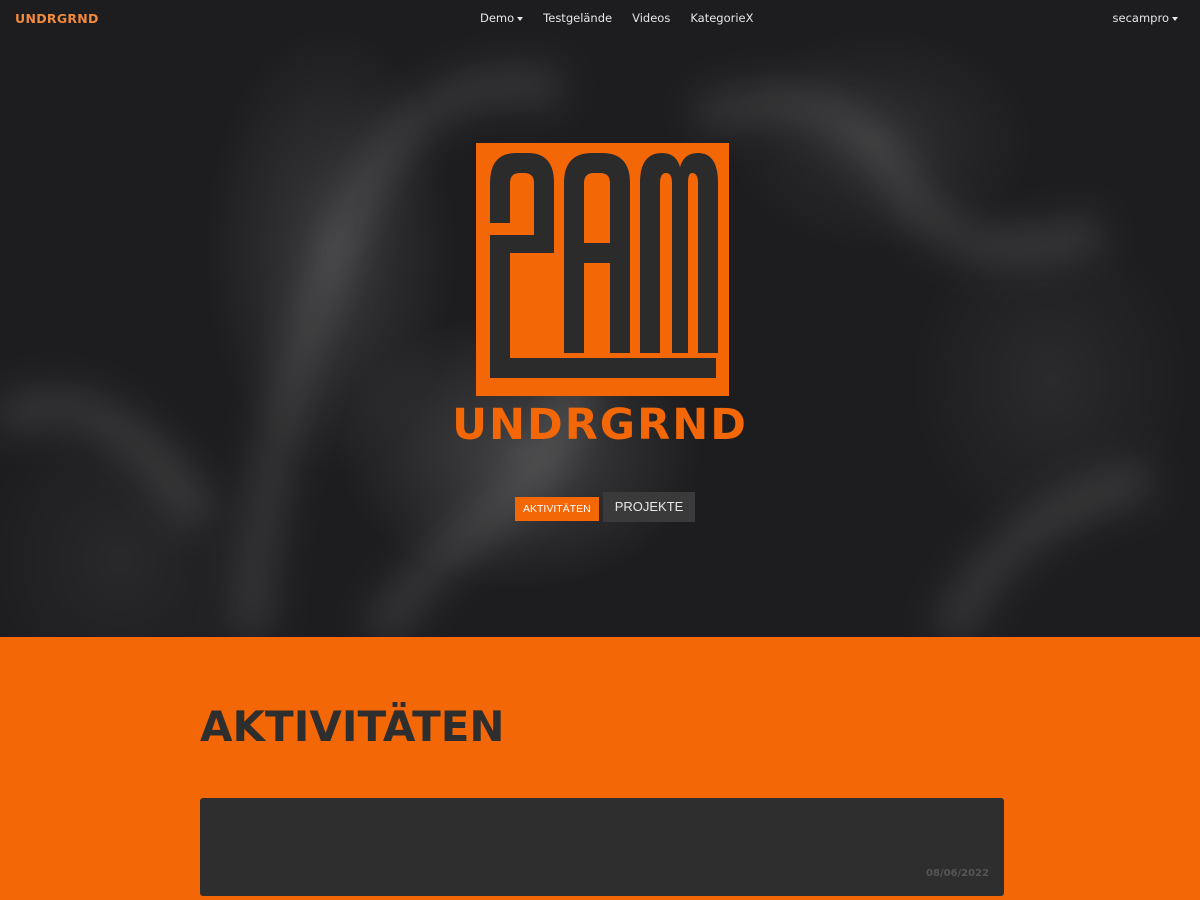  I want to click on projekte-button: PROJEKTE, so click(649, 507).